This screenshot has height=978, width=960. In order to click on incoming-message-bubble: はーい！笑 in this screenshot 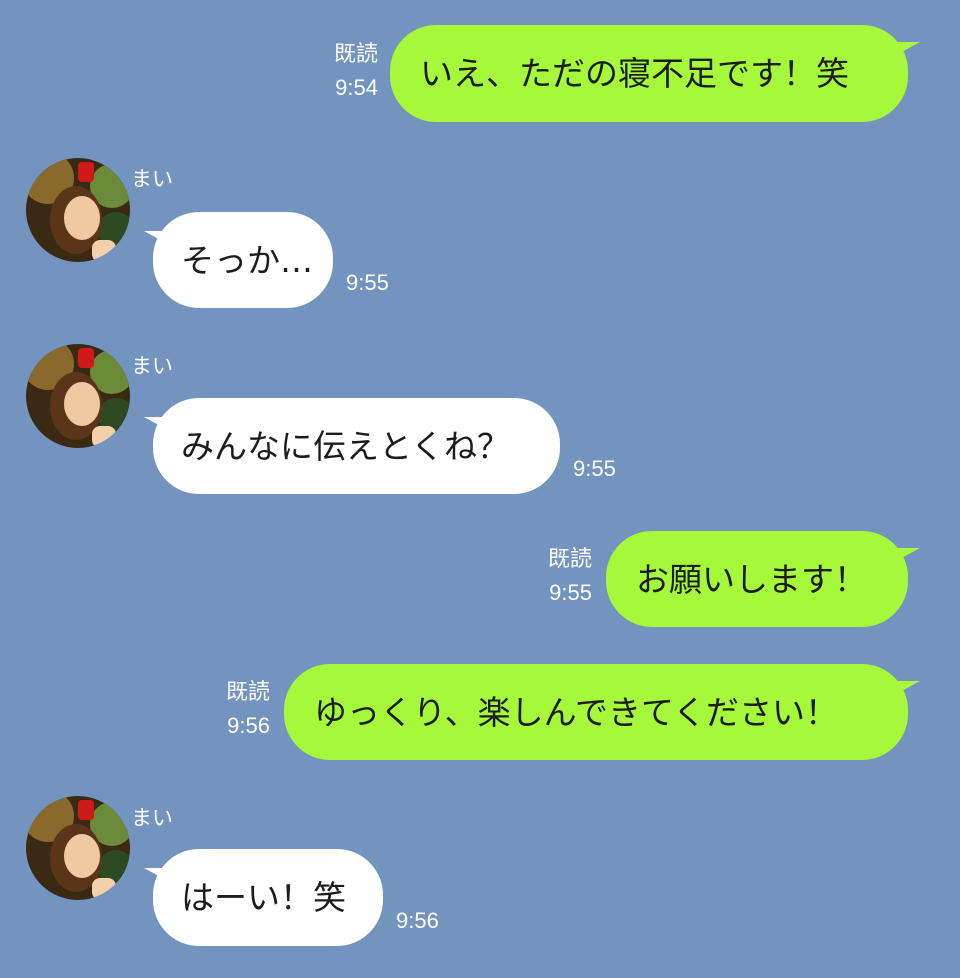, I will do `click(268, 897)`.